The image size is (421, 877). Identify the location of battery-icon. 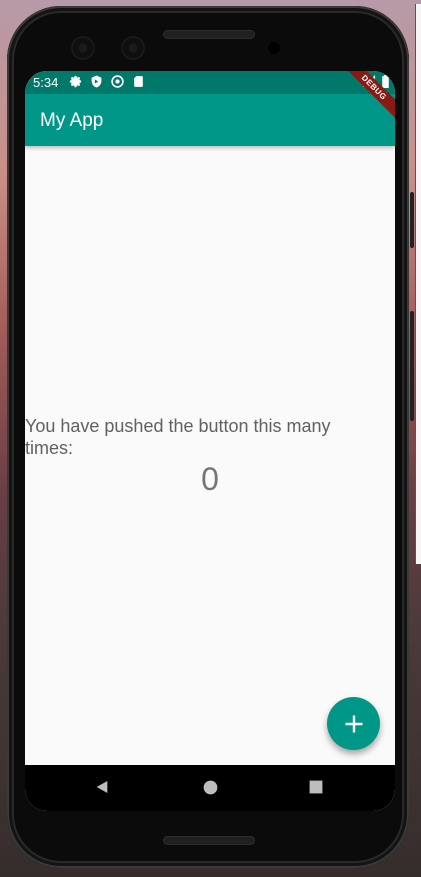
(385, 81).